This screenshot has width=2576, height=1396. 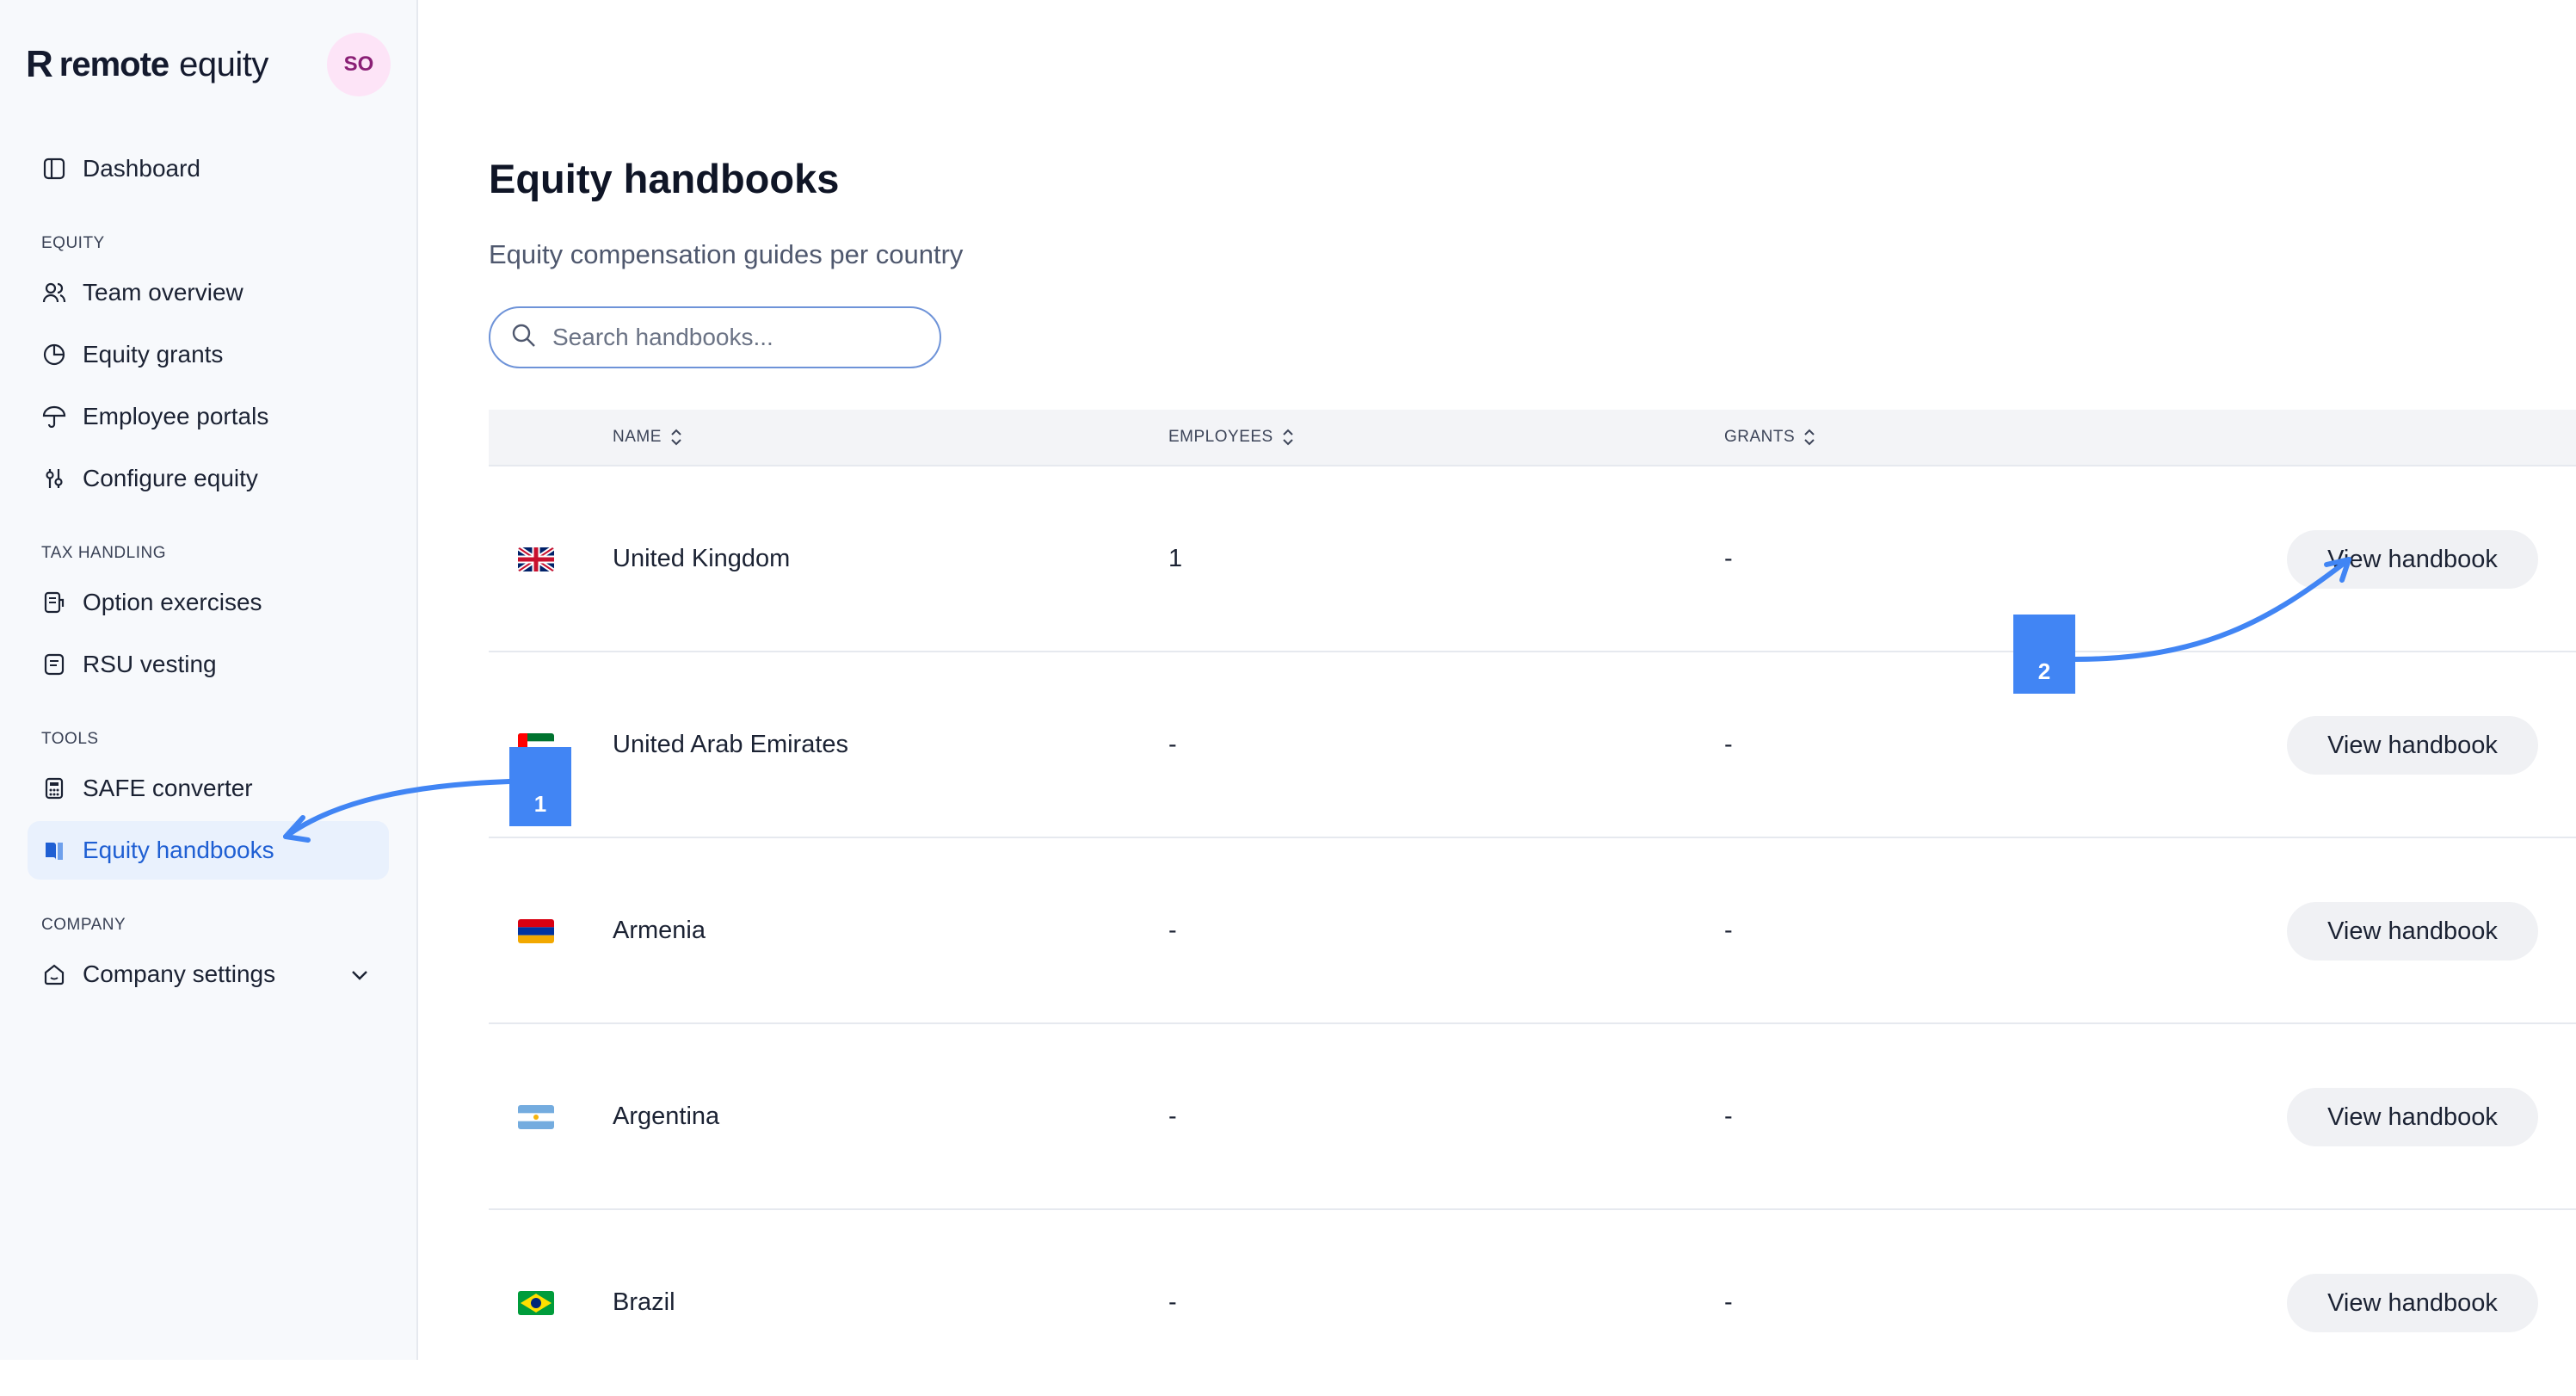 I want to click on annotation-badge-1: 1, so click(x=540, y=786).